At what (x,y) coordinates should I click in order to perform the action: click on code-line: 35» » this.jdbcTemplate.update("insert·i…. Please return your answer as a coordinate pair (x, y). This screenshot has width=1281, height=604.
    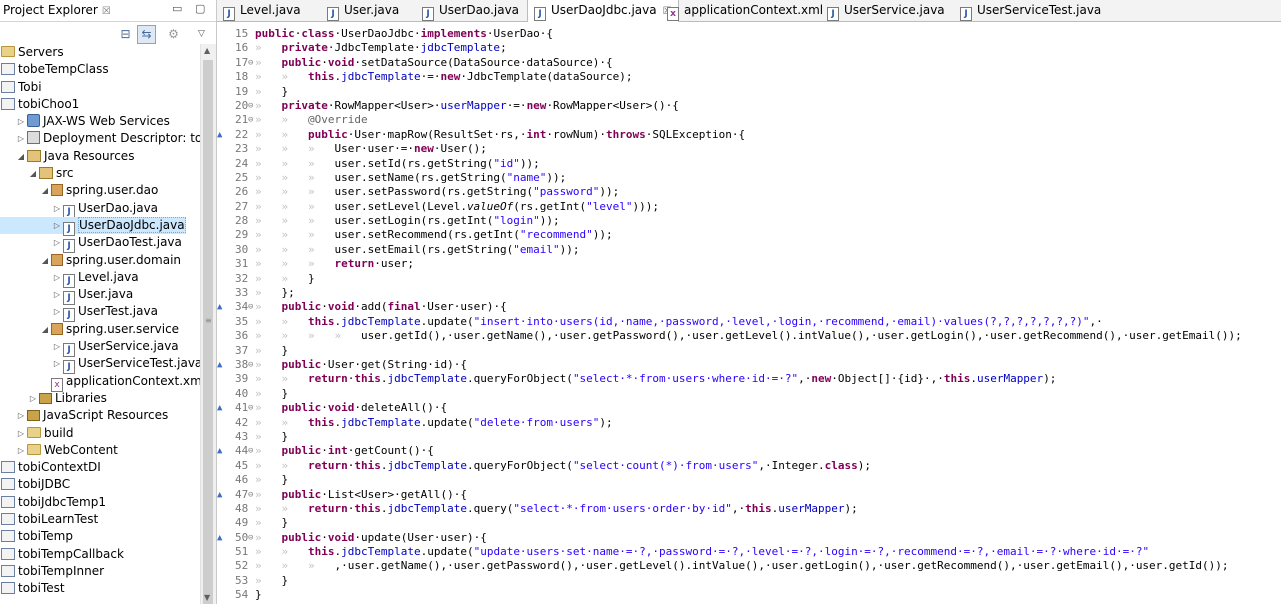
    Looking at the image, I should click on (738, 322).